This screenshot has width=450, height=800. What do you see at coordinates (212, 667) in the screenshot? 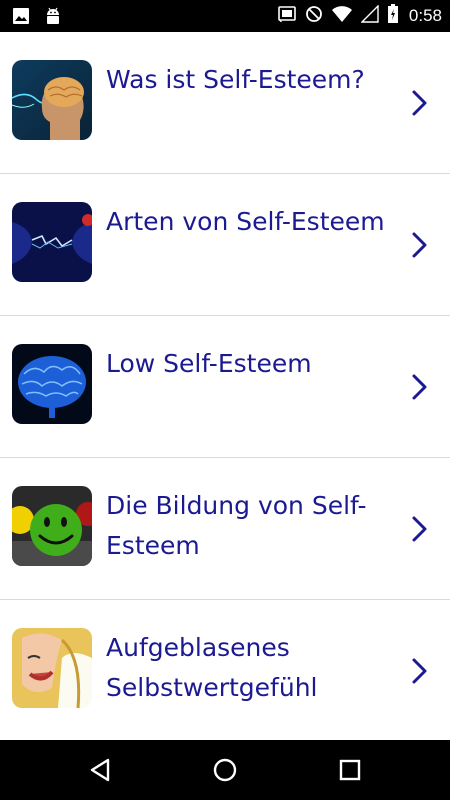
I see `item-title: Aufgeblasenes Selbstwertgefühl` at bounding box center [212, 667].